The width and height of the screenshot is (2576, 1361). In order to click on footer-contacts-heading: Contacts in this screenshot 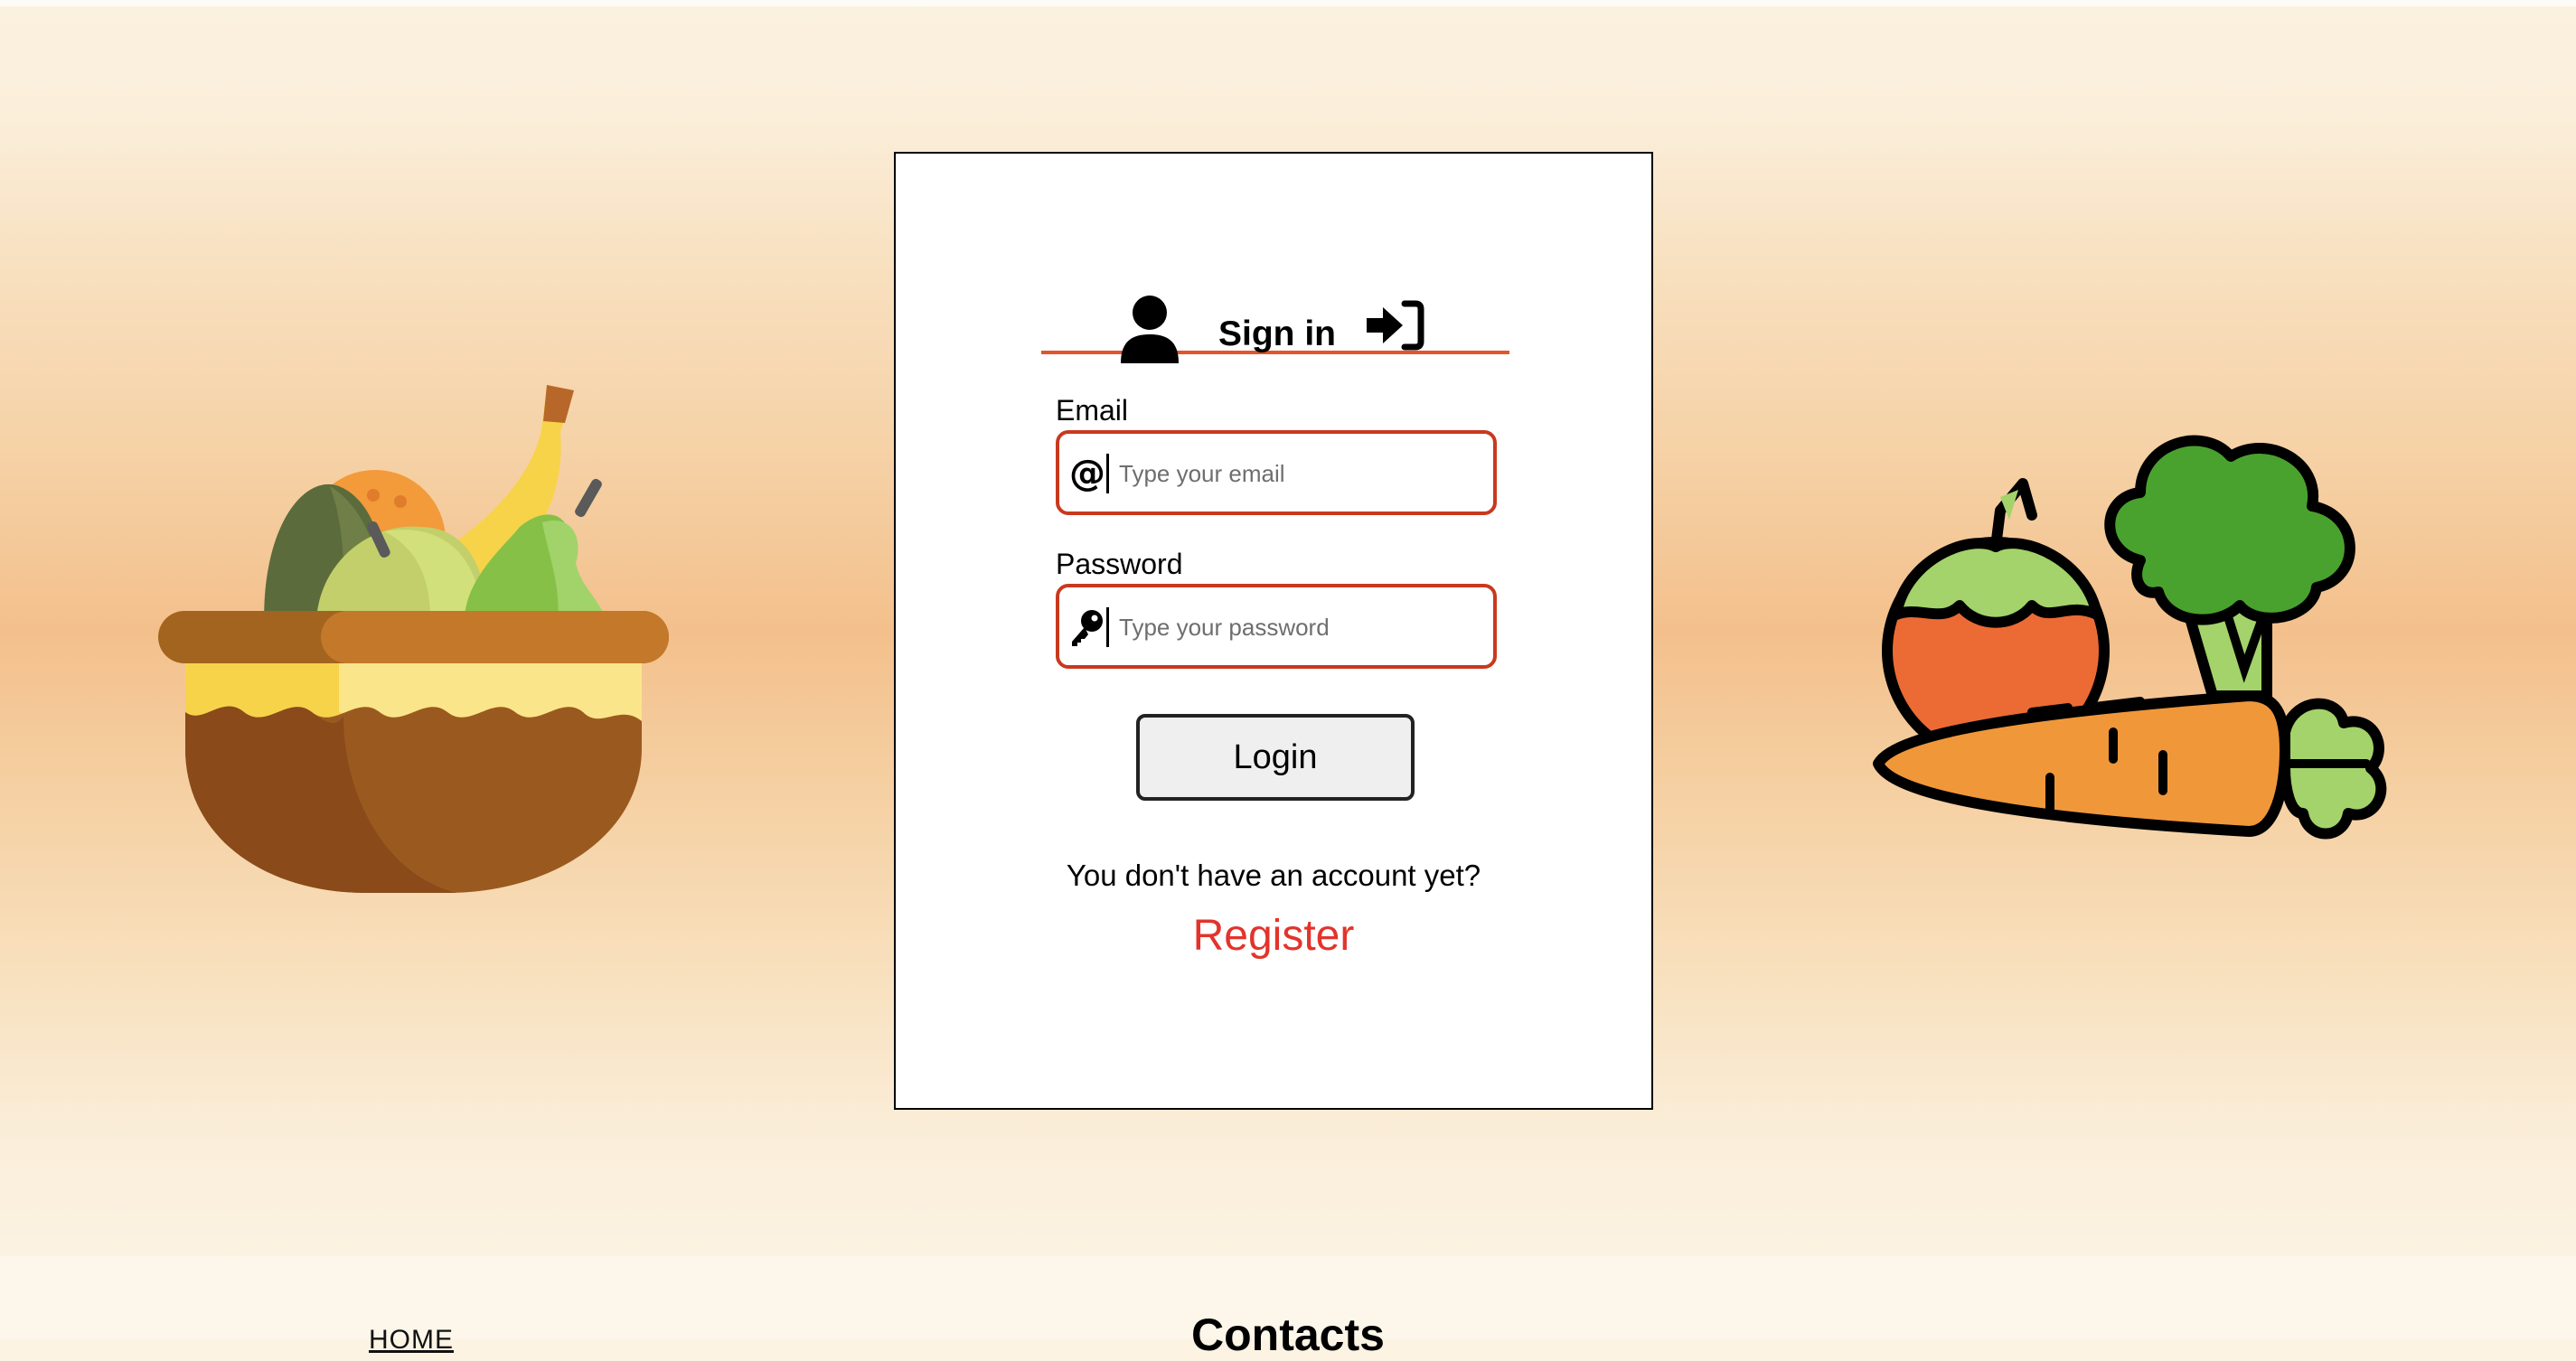, I will do `click(1288, 1334)`.